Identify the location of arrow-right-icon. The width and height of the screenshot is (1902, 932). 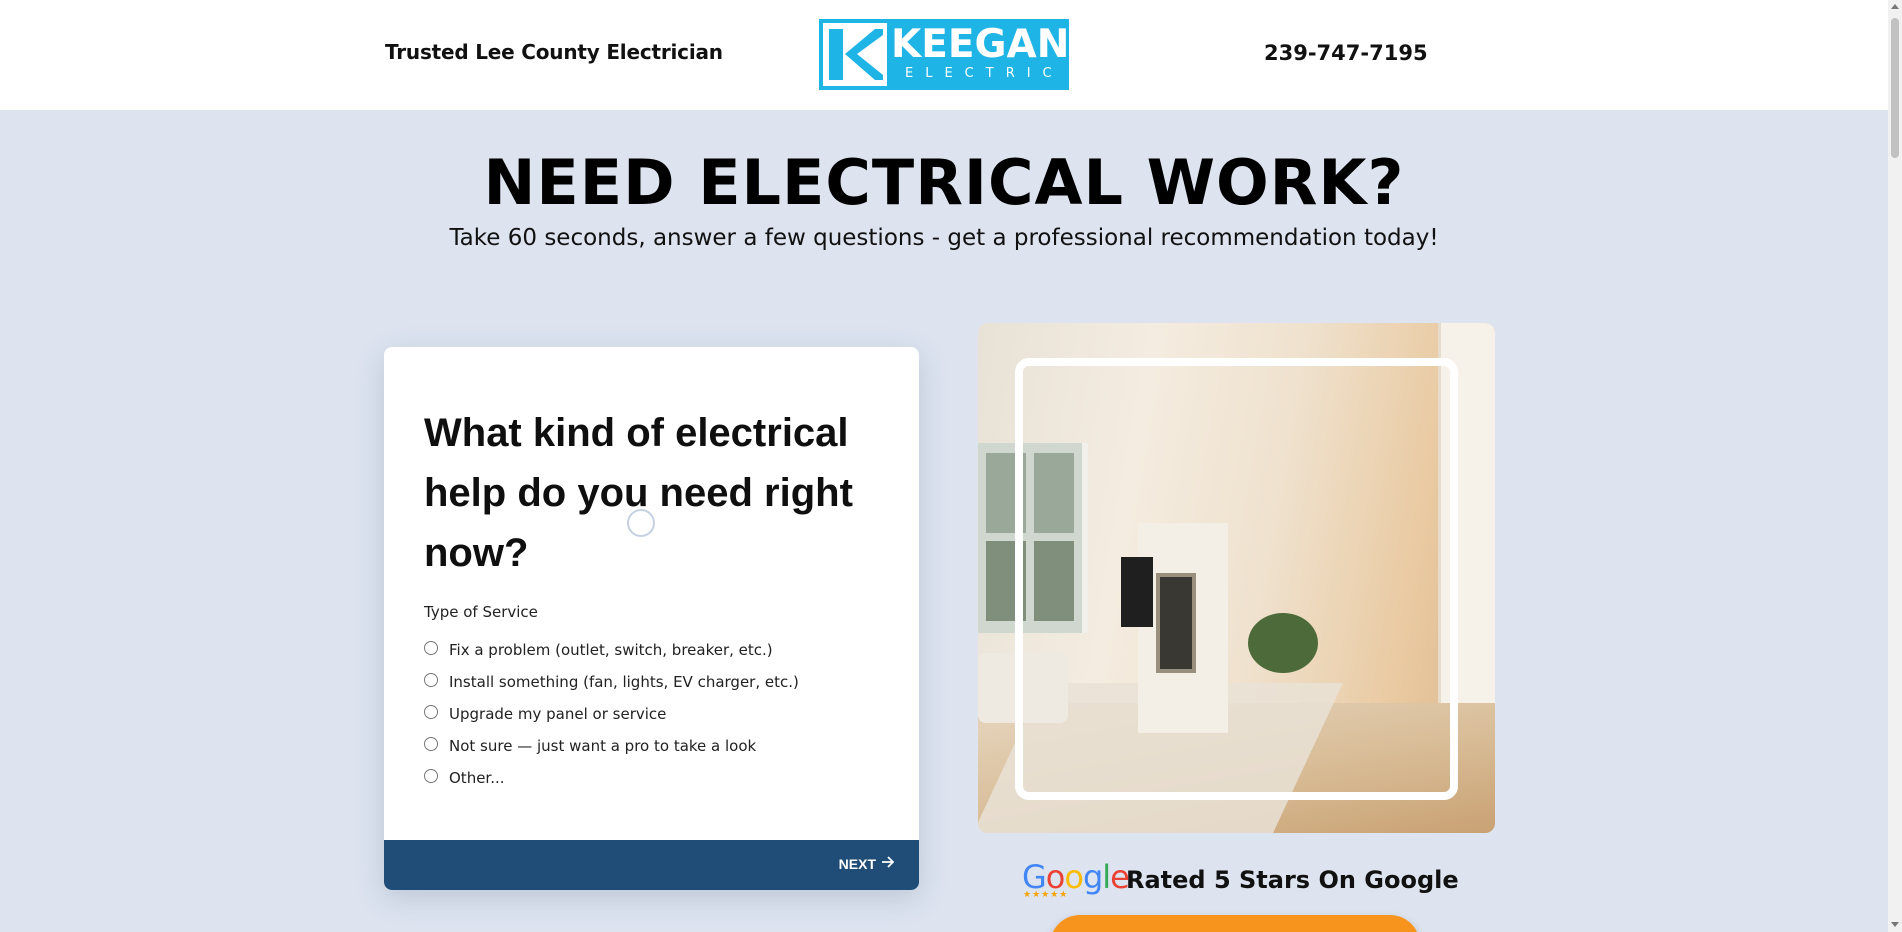
(888, 864).